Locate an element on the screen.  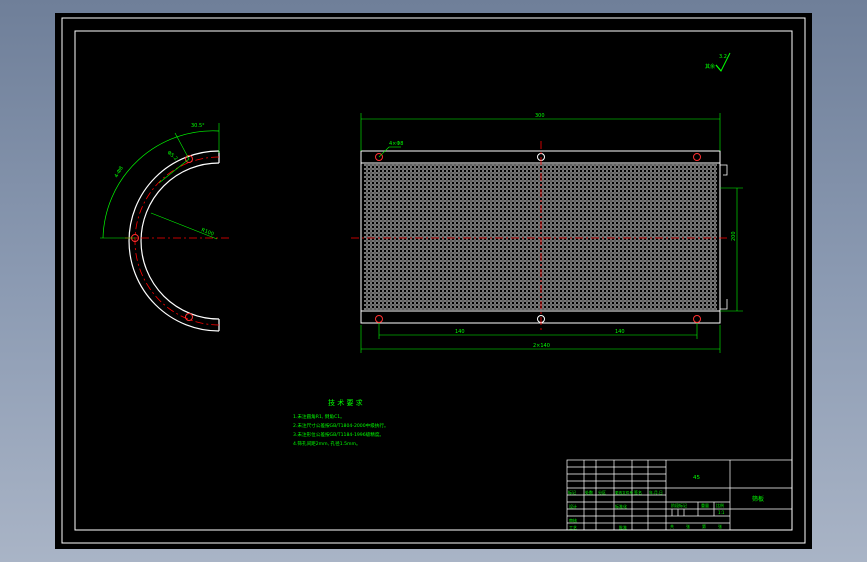
roughness-value: 3.2 is located at coordinates (723, 57).